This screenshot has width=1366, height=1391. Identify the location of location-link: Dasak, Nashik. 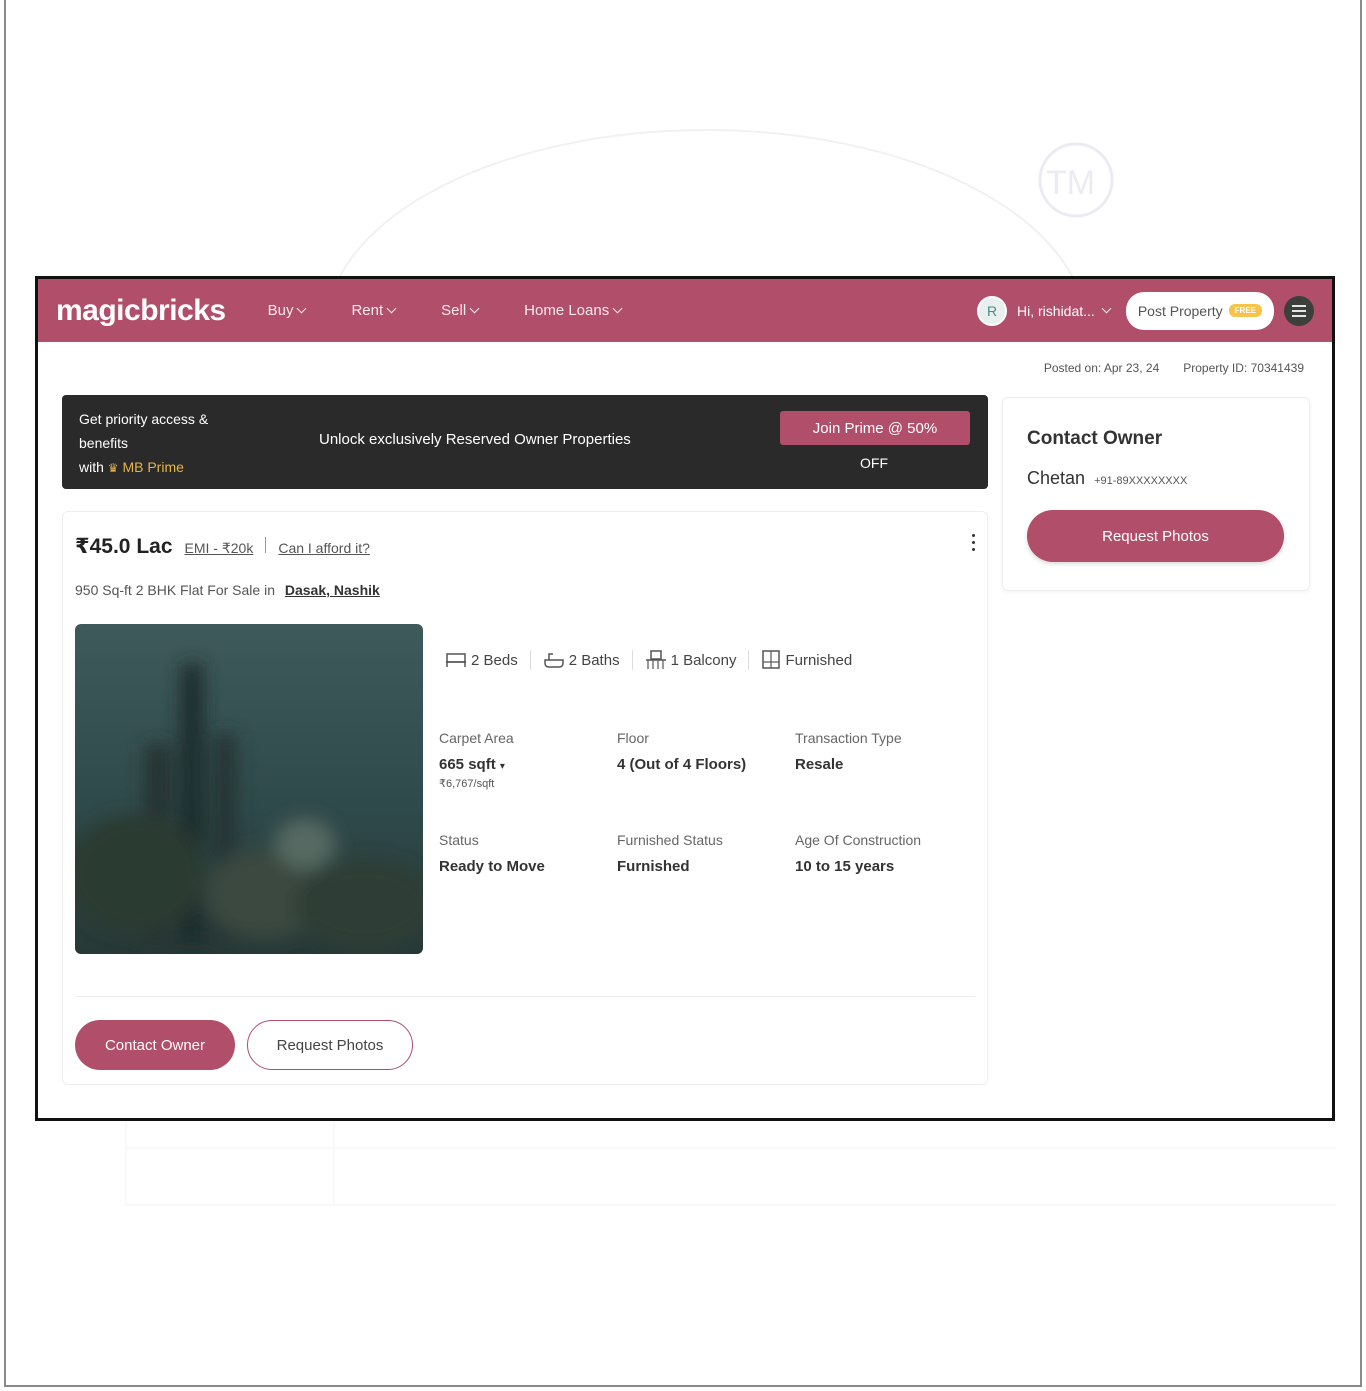
(332, 590).